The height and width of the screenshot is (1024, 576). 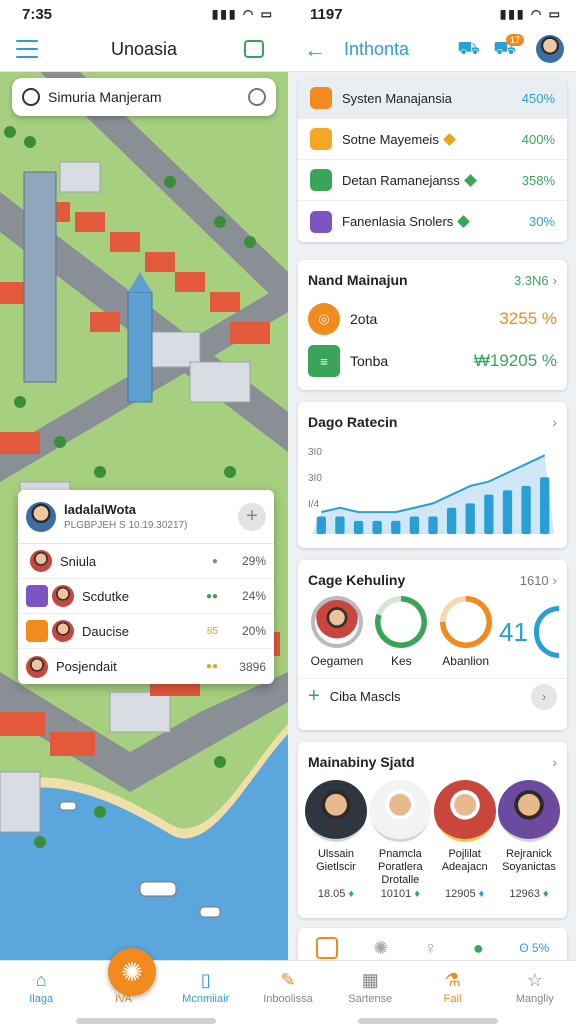 What do you see at coordinates (257, 97) in the screenshot?
I see `compass-icon` at bounding box center [257, 97].